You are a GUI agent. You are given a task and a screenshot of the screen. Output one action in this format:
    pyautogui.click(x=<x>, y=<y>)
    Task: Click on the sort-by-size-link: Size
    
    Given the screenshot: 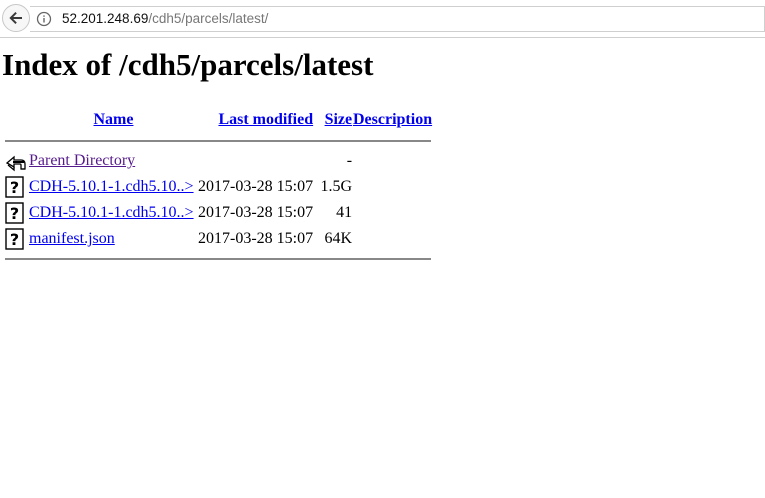 What is the action you would take?
    pyautogui.click(x=339, y=119)
    